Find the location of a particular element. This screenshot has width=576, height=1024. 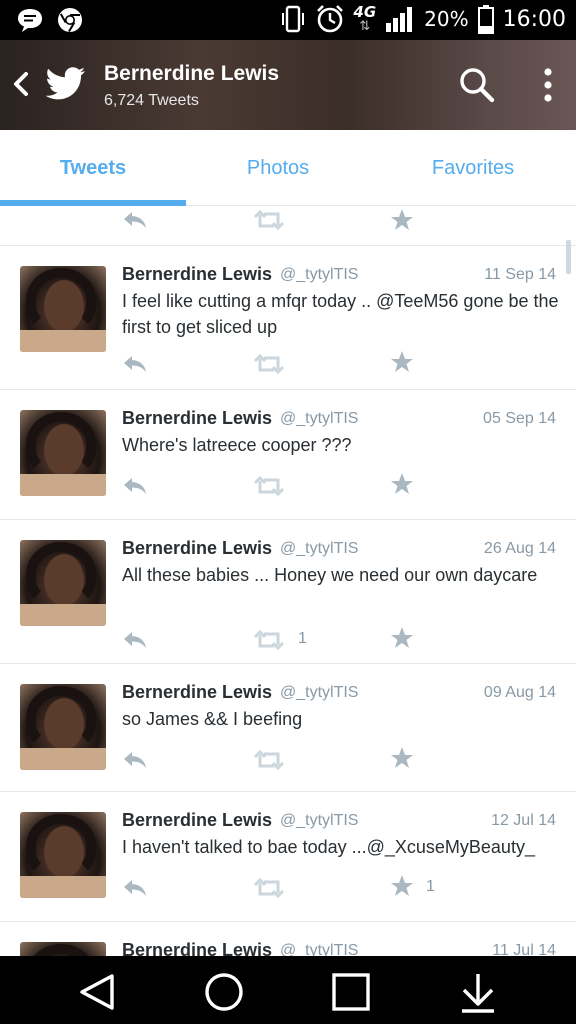

scrollbar-thumb is located at coordinates (568, 257).